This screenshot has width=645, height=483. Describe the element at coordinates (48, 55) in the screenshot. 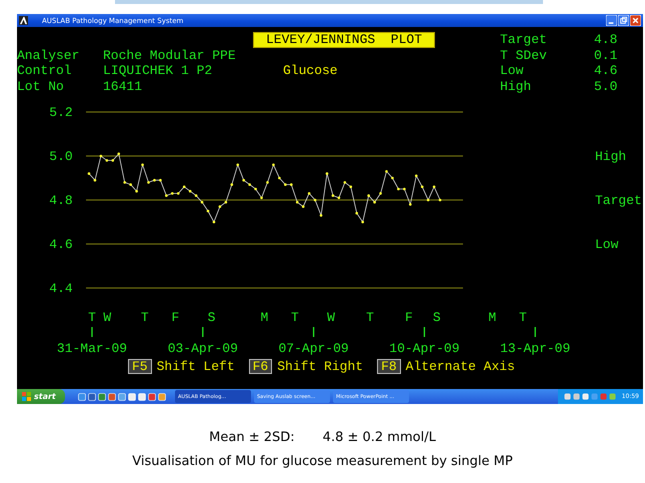

I see `field-label: Analyser` at that location.